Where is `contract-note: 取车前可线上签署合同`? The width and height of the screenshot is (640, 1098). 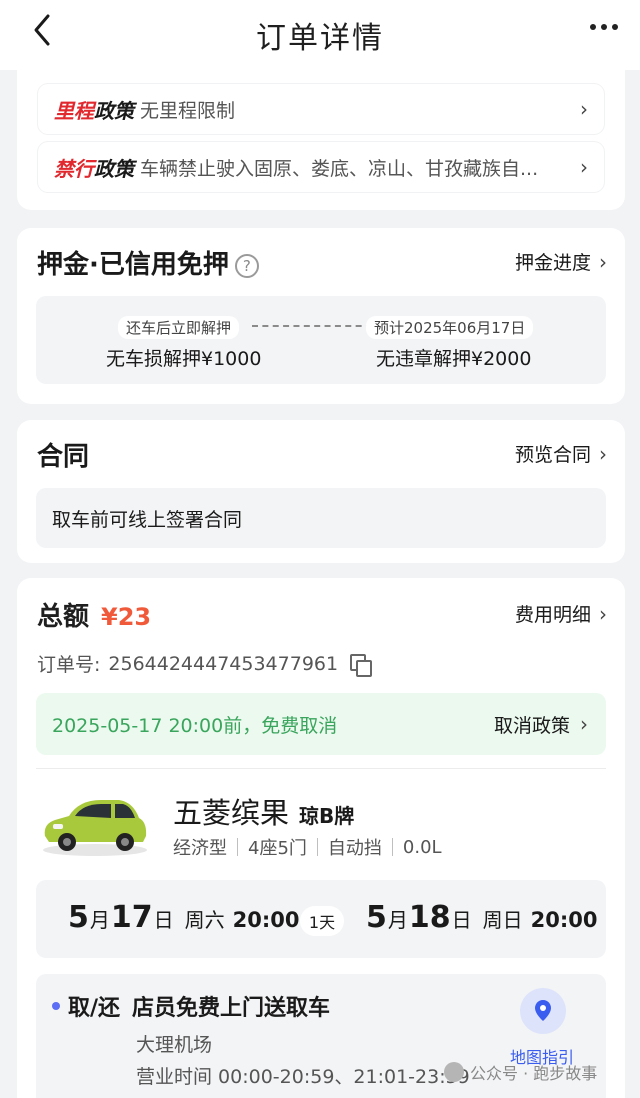 contract-note: 取车前可线上签署合同 is located at coordinates (321, 518).